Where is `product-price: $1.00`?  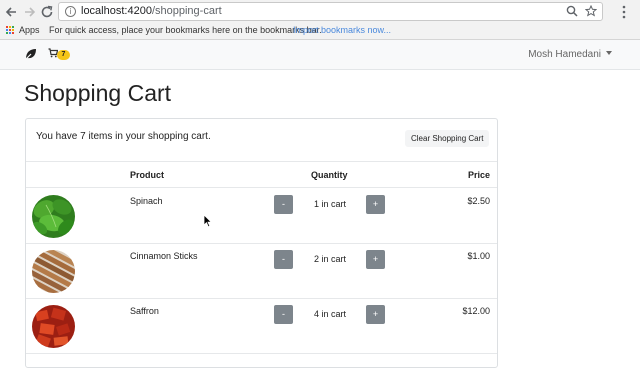
product-price: $1.00 is located at coordinates (478, 256).